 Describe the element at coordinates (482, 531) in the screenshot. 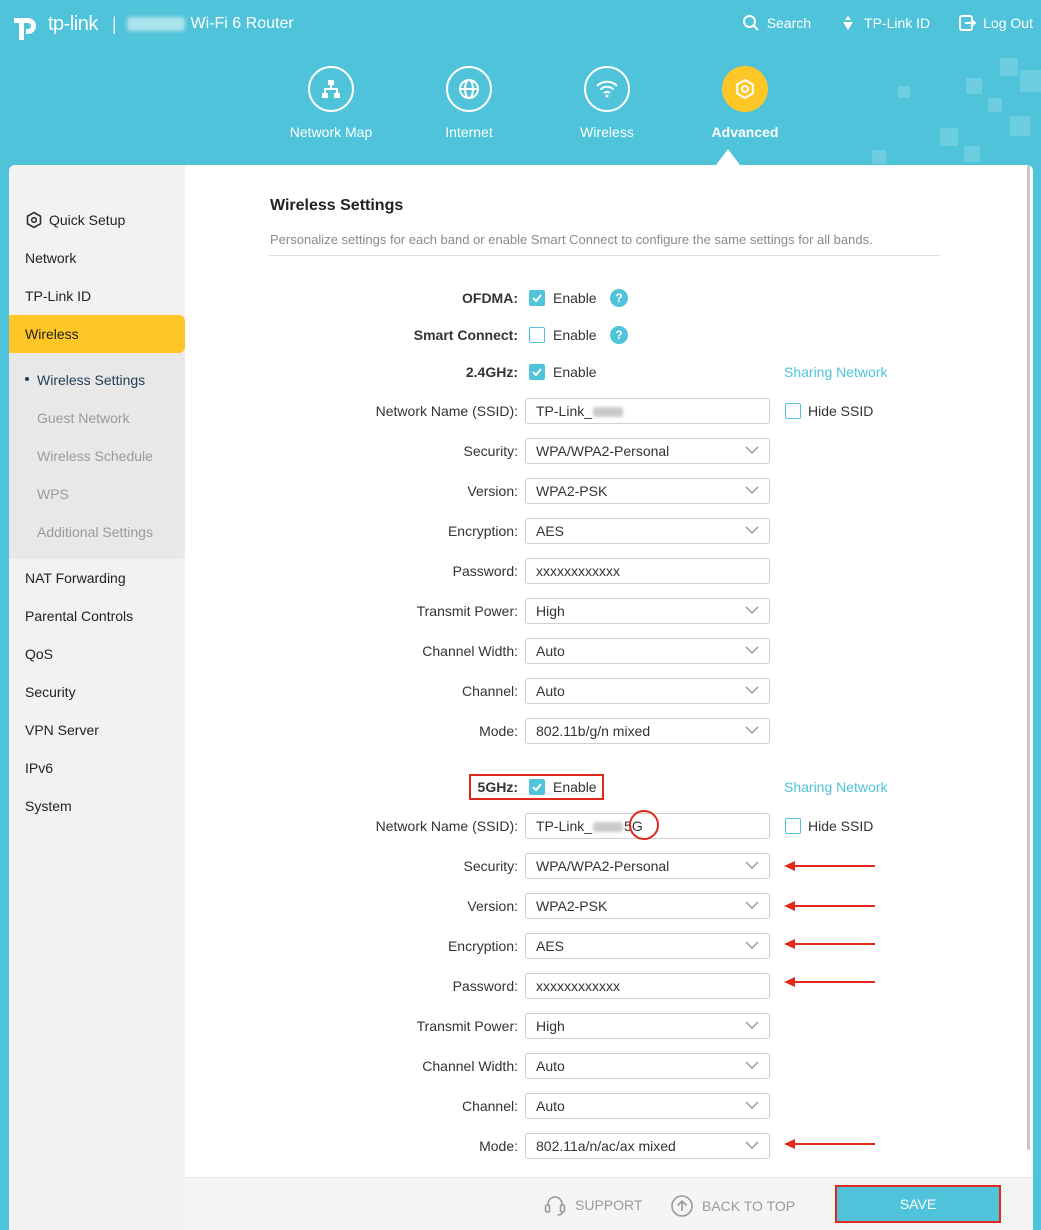

I see `band24-encryption-label: Encryption:` at that location.